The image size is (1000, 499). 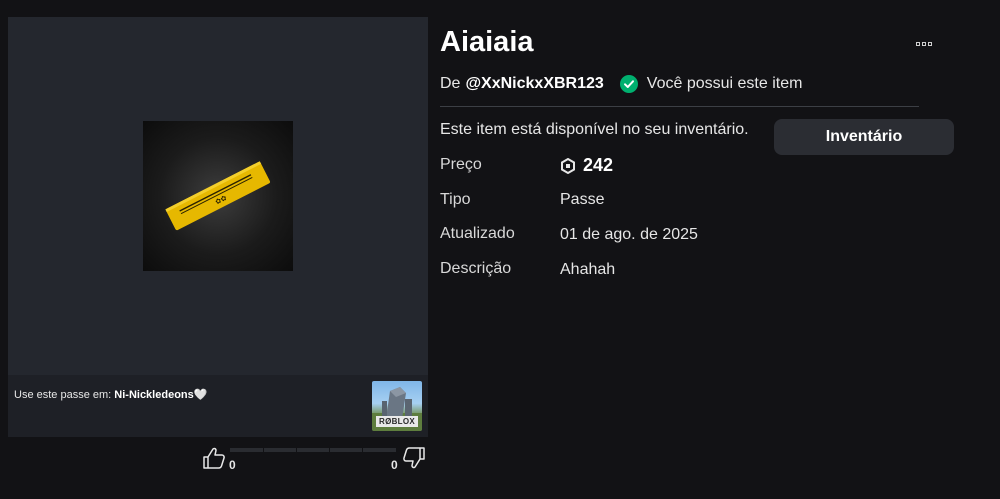 What do you see at coordinates (461, 164) in the screenshot?
I see `price-label: Preço` at bounding box center [461, 164].